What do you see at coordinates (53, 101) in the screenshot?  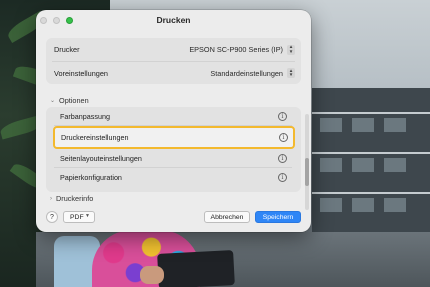 I see `chevron-down-icon: ⌄` at bounding box center [53, 101].